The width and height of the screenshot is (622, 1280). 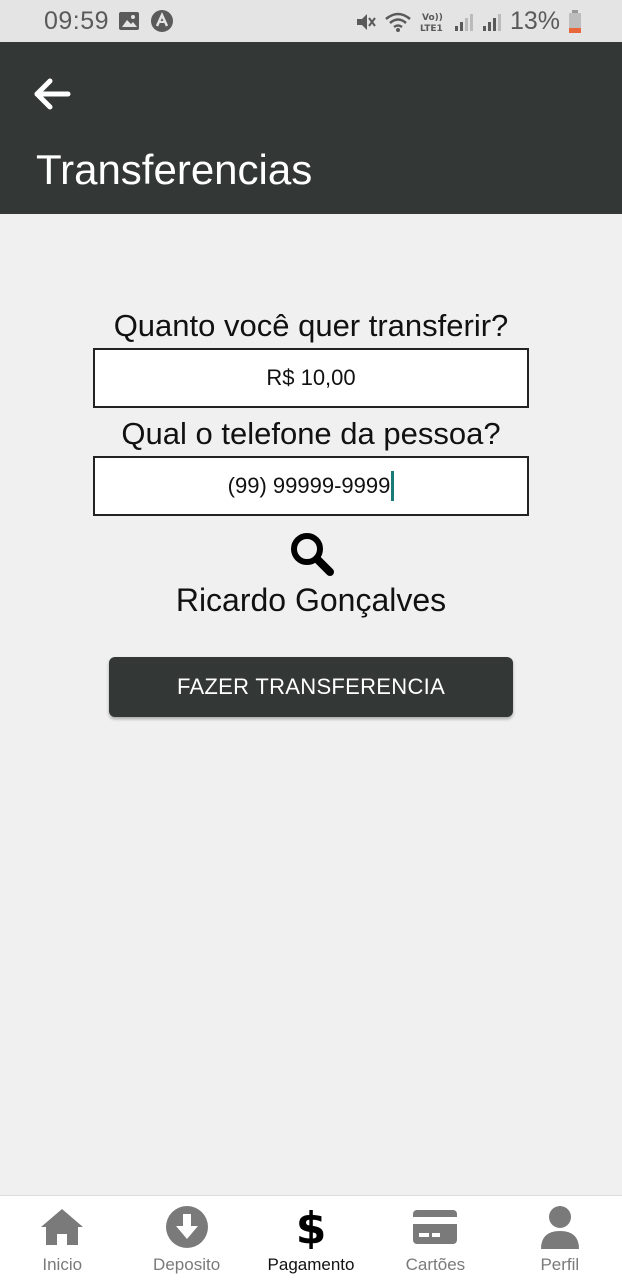 I want to click on nav-item-cartoes: Cartões, so click(x=435, y=1238).